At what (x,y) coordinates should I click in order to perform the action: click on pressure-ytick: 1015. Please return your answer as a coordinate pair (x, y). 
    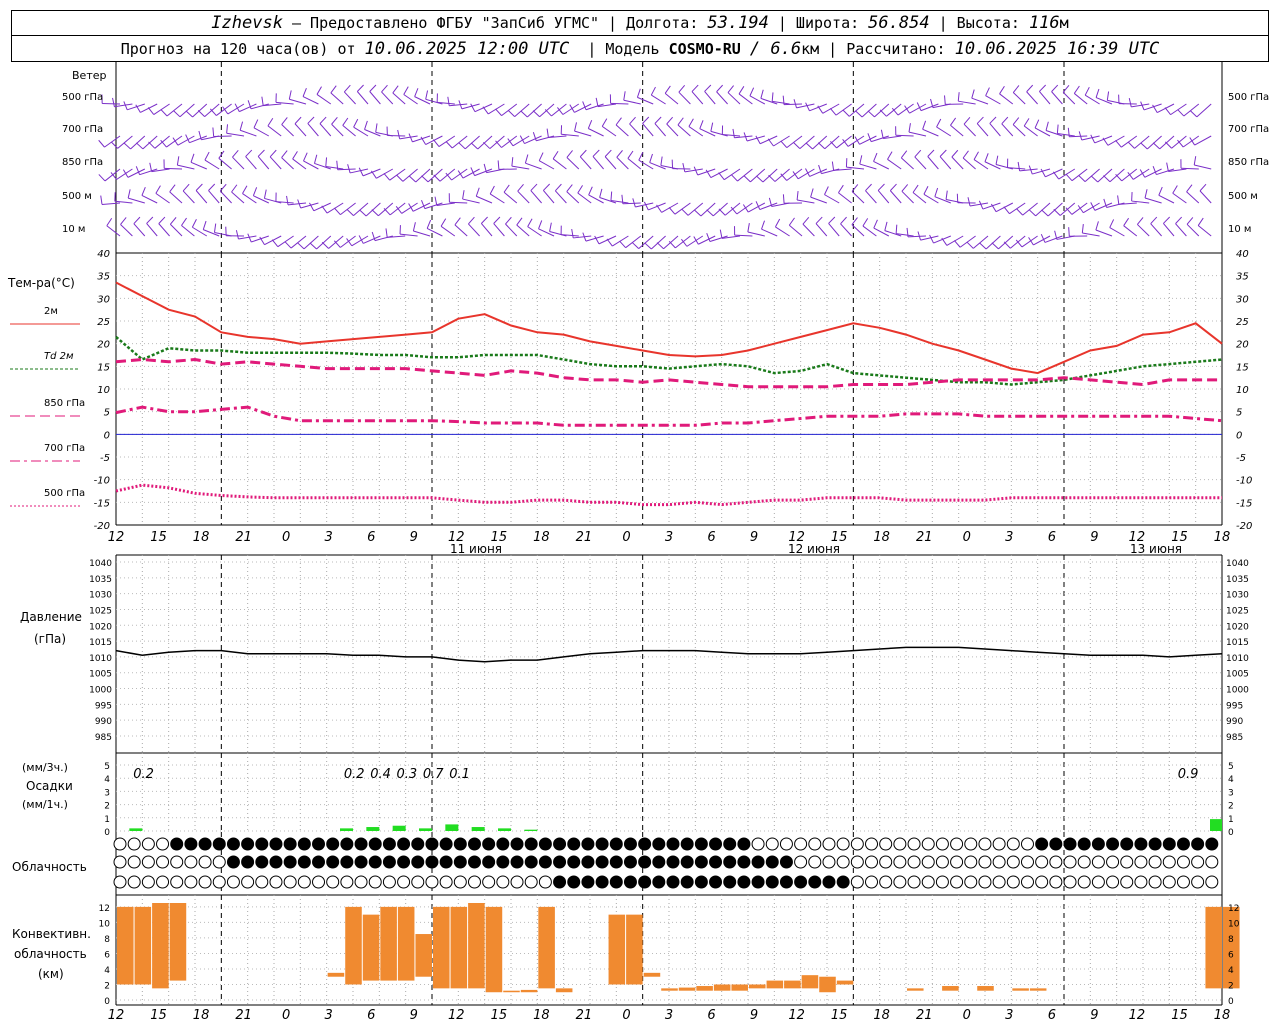
    Looking at the image, I should click on (100, 643).